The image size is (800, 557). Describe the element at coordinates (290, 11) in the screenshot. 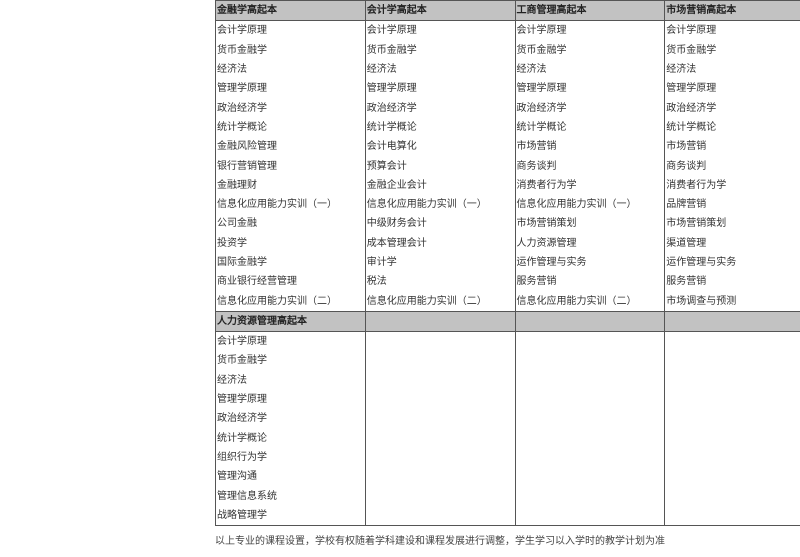

I see `major-header-cell: 金融学高起本` at that location.